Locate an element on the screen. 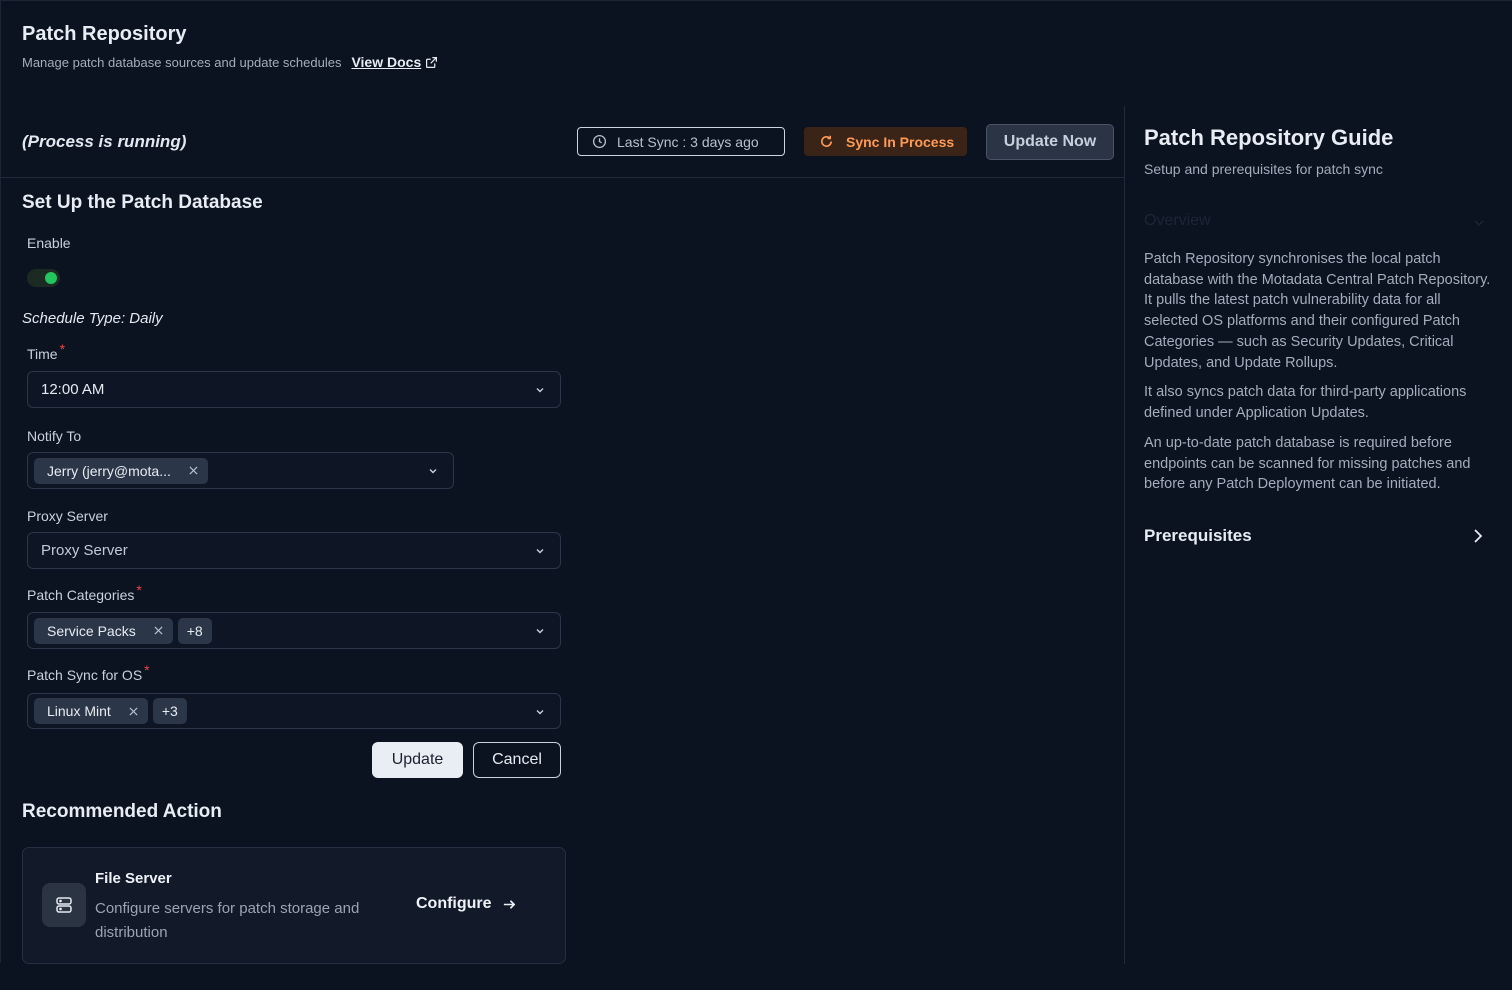  os-label-row: Patch Sync for OS * is located at coordinates (88, 672).